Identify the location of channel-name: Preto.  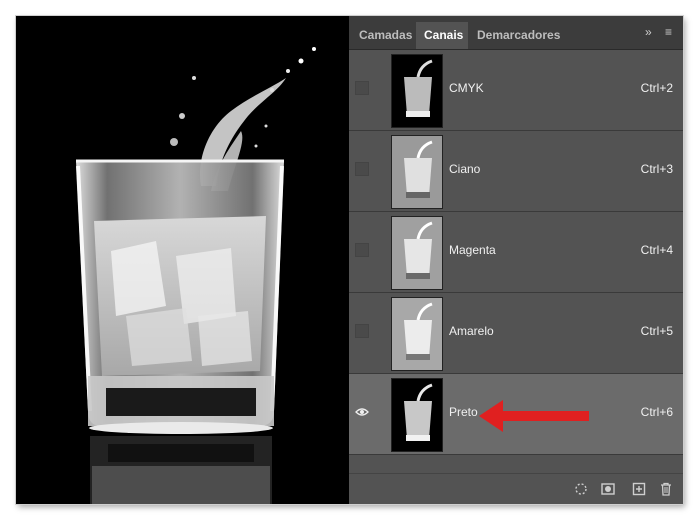
(463, 412).